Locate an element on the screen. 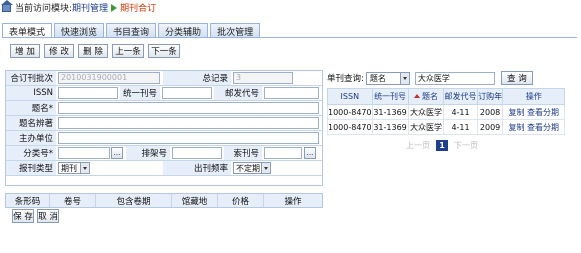 The height and width of the screenshot is (253, 581). single-search-bar: 单刊查询: 题名 大众医学 查 询 is located at coordinates (430, 78).